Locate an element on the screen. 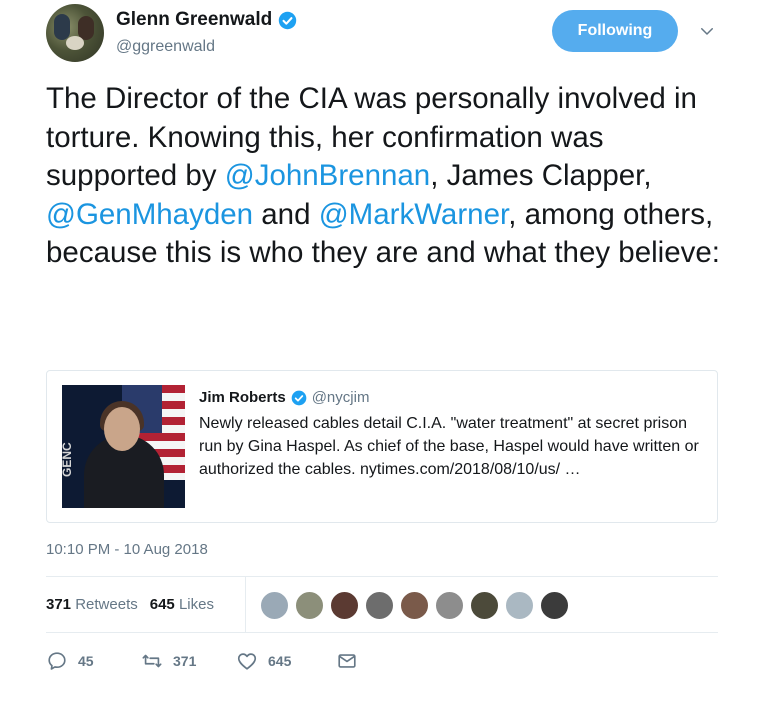  tweet-text-segment: , James Clapper, is located at coordinates (541, 176).